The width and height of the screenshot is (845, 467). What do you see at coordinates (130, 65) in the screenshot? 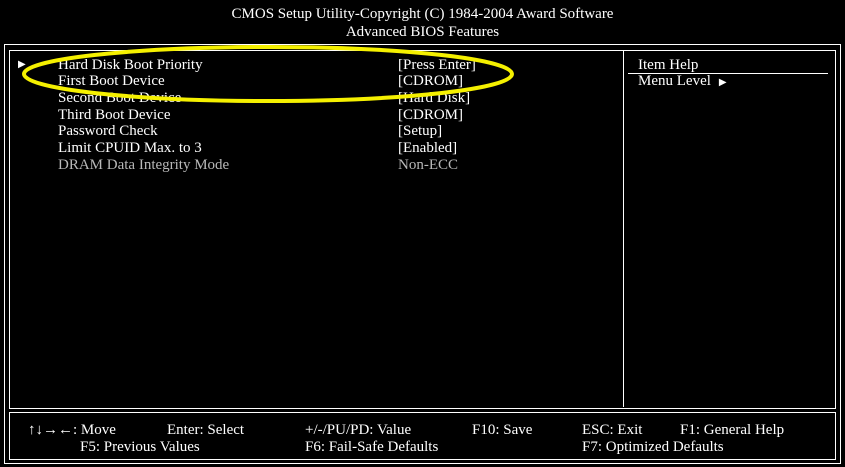
I see `item-hard-disk-boot-priority: Hard Disk Boot Priority` at bounding box center [130, 65].